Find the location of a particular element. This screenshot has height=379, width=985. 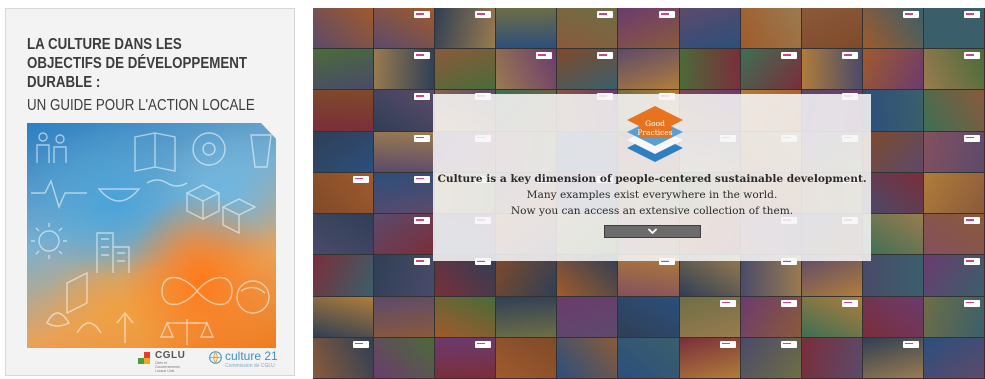

sdg-line-icons is located at coordinates (151, 238).